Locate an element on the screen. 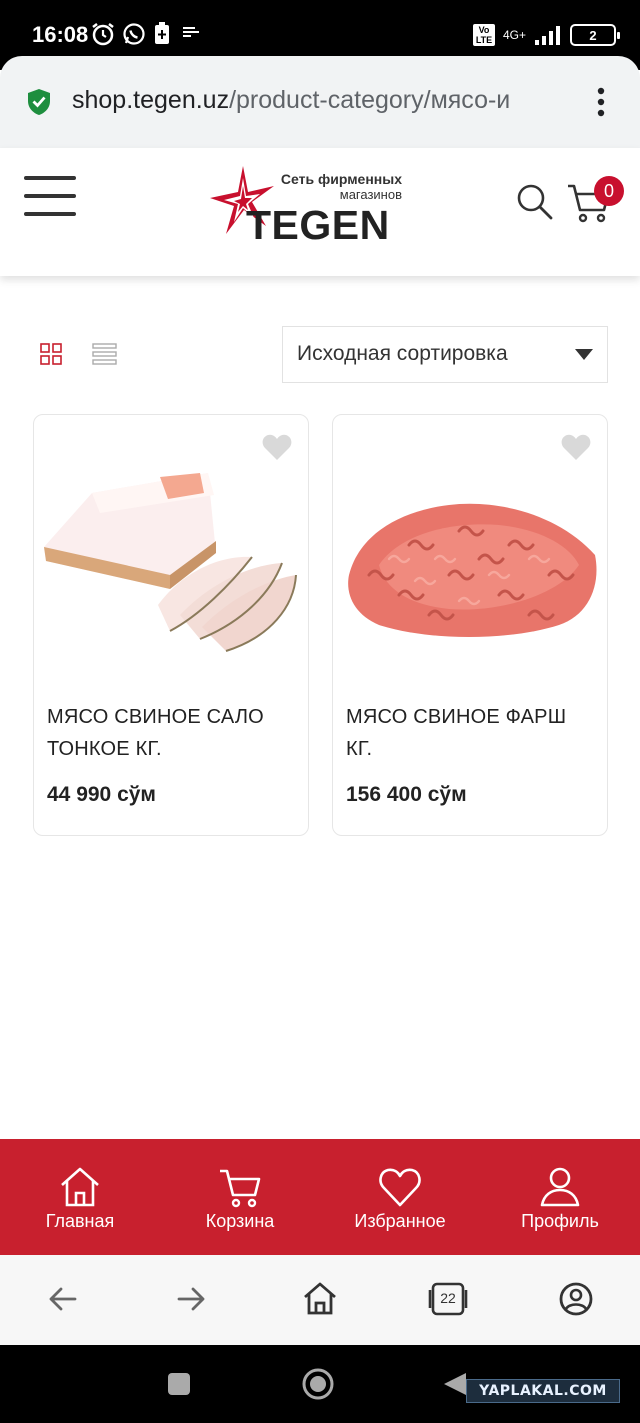 The image size is (640, 1423). search-icon is located at coordinates (534, 202).